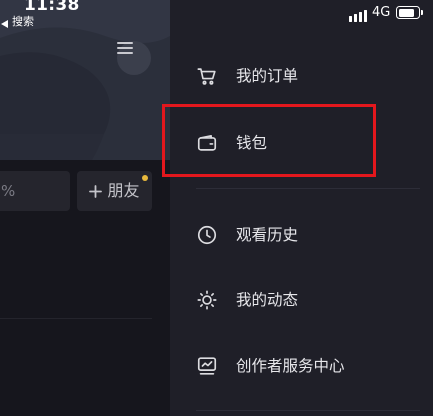 The height and width of the screenshot is (416, 433). Describe the element at coordinates (207, 300) in the screenshot. I see `activity-icon` at that location.